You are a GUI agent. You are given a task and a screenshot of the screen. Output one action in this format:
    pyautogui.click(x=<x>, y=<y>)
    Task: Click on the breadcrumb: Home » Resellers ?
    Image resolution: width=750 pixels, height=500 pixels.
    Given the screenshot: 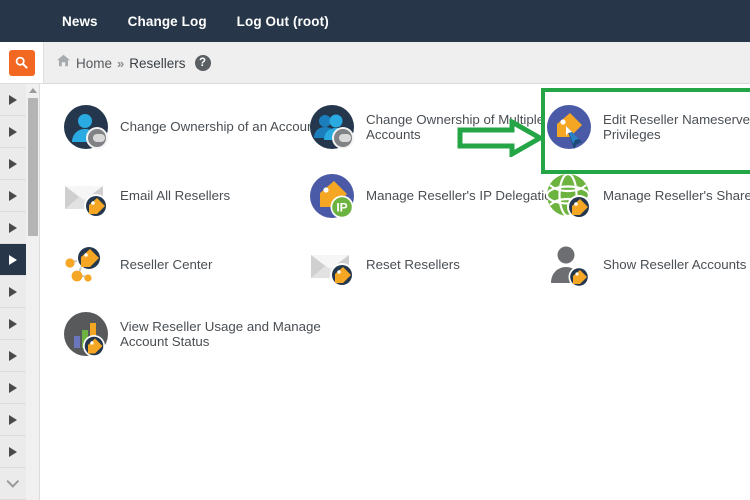 What is the action you would take?
    pyautogui.click(x=133, y=63)
    